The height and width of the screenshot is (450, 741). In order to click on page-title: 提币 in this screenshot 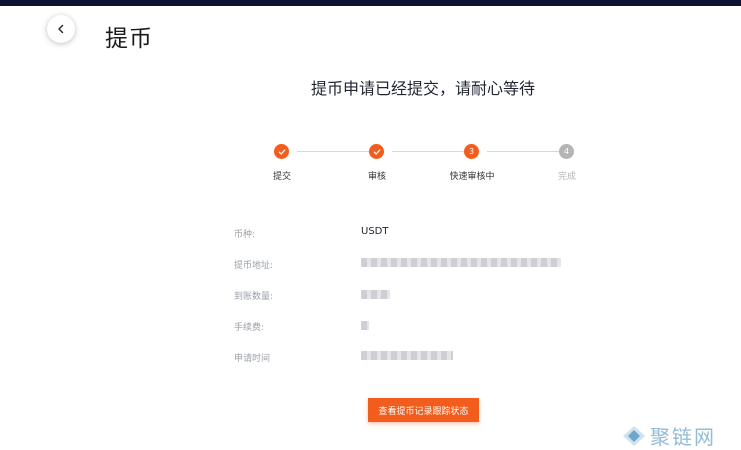, I will do `click(129, 39)`.